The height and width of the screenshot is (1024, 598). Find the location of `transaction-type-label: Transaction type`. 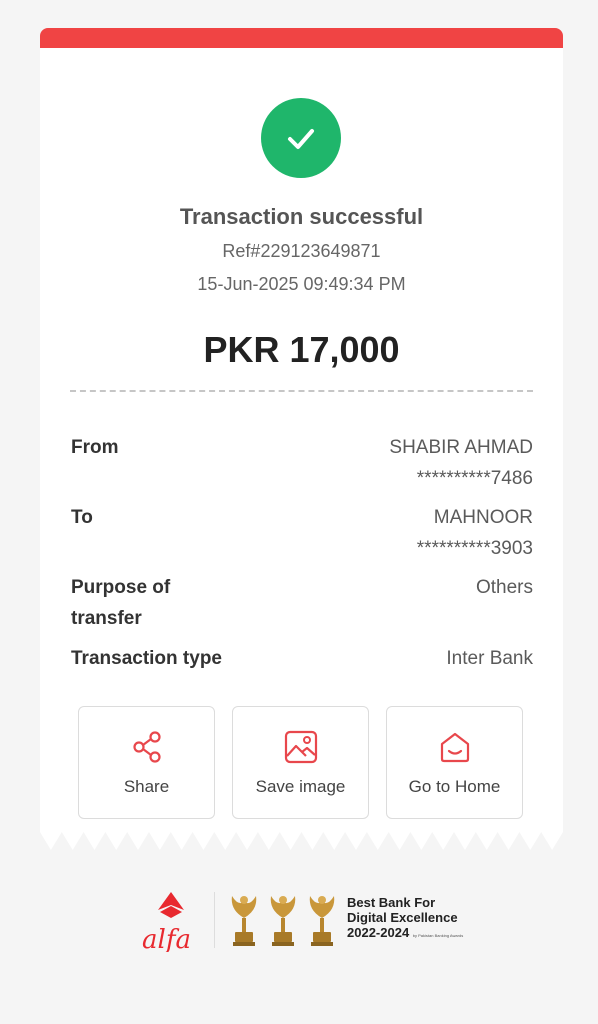

transaction-type-label: Transaction type is located at coordinates (146, 658).